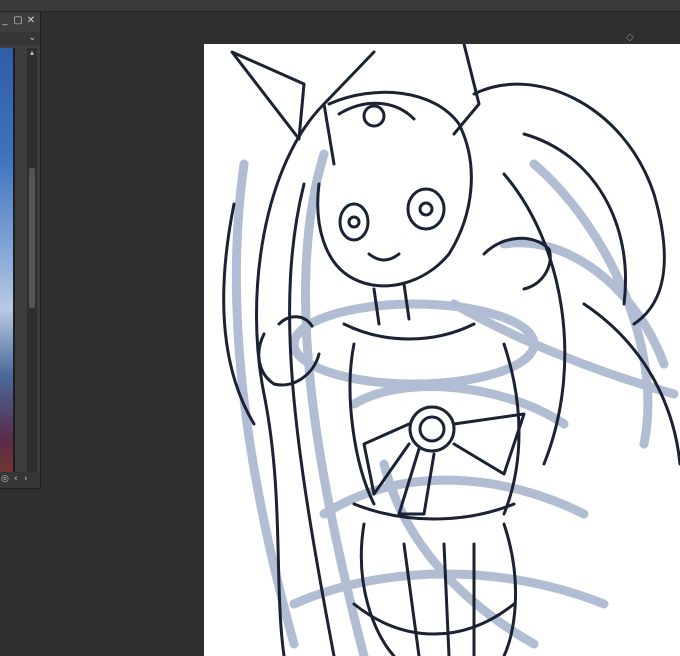 The image size is (680, 656). I want to click on rotate-handle-icon: ◇, so click(630, 37).